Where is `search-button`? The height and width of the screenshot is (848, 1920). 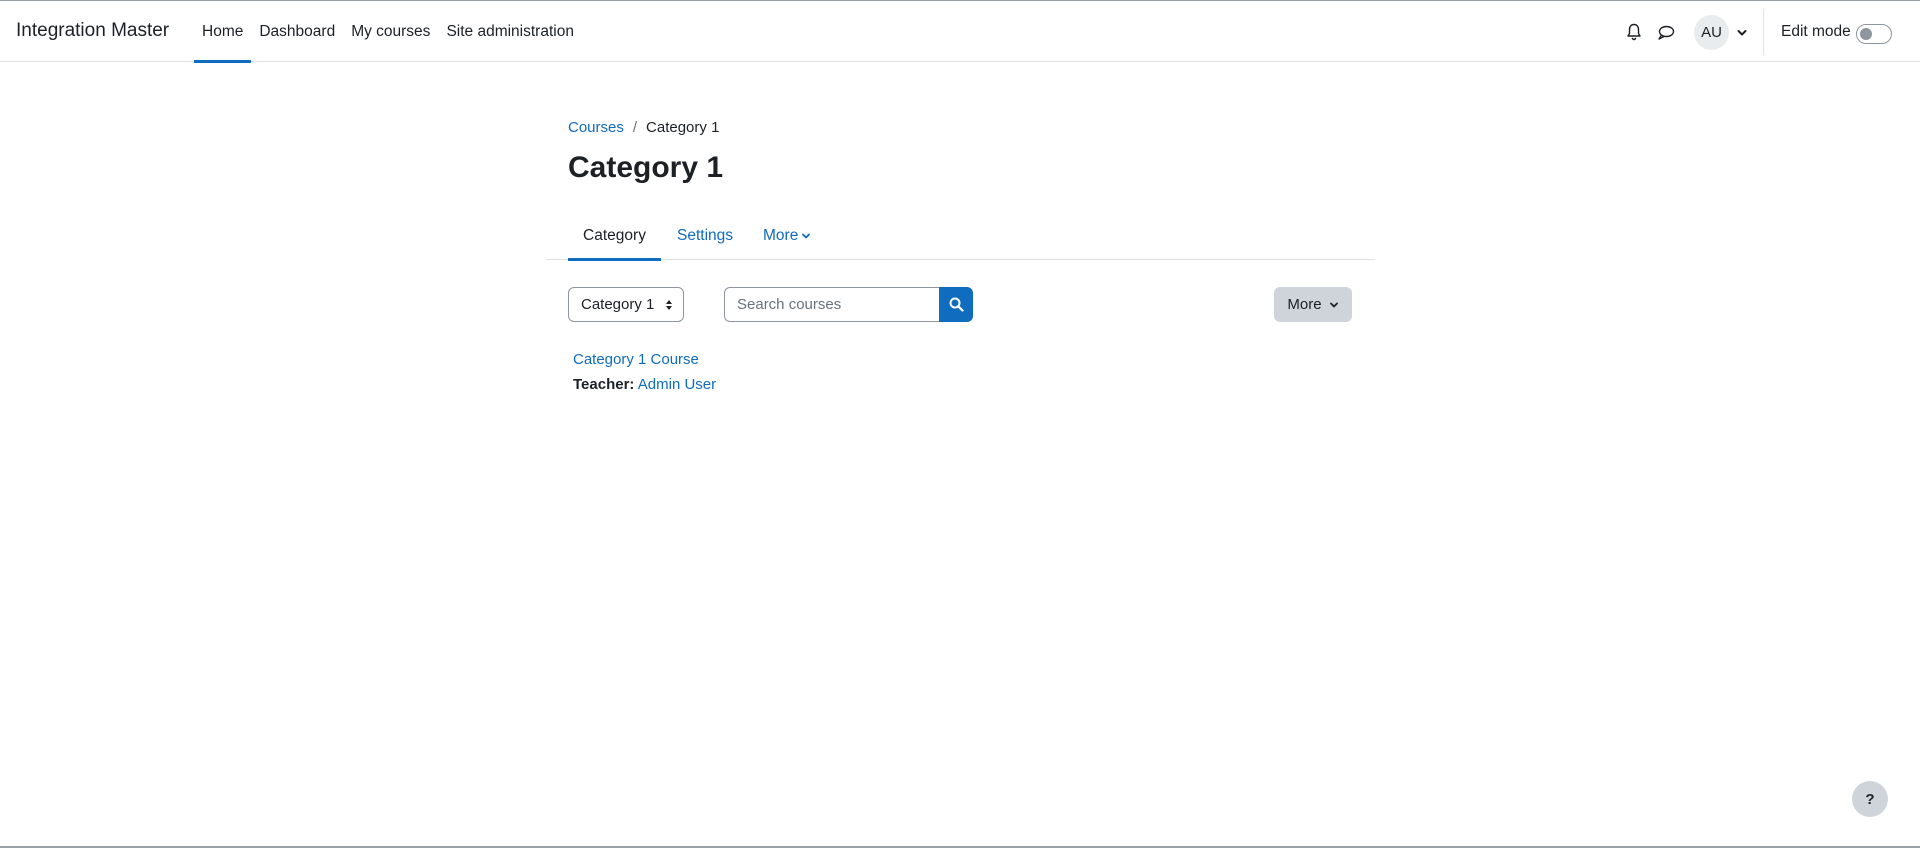 search-button is located at coordinates (956, 304).